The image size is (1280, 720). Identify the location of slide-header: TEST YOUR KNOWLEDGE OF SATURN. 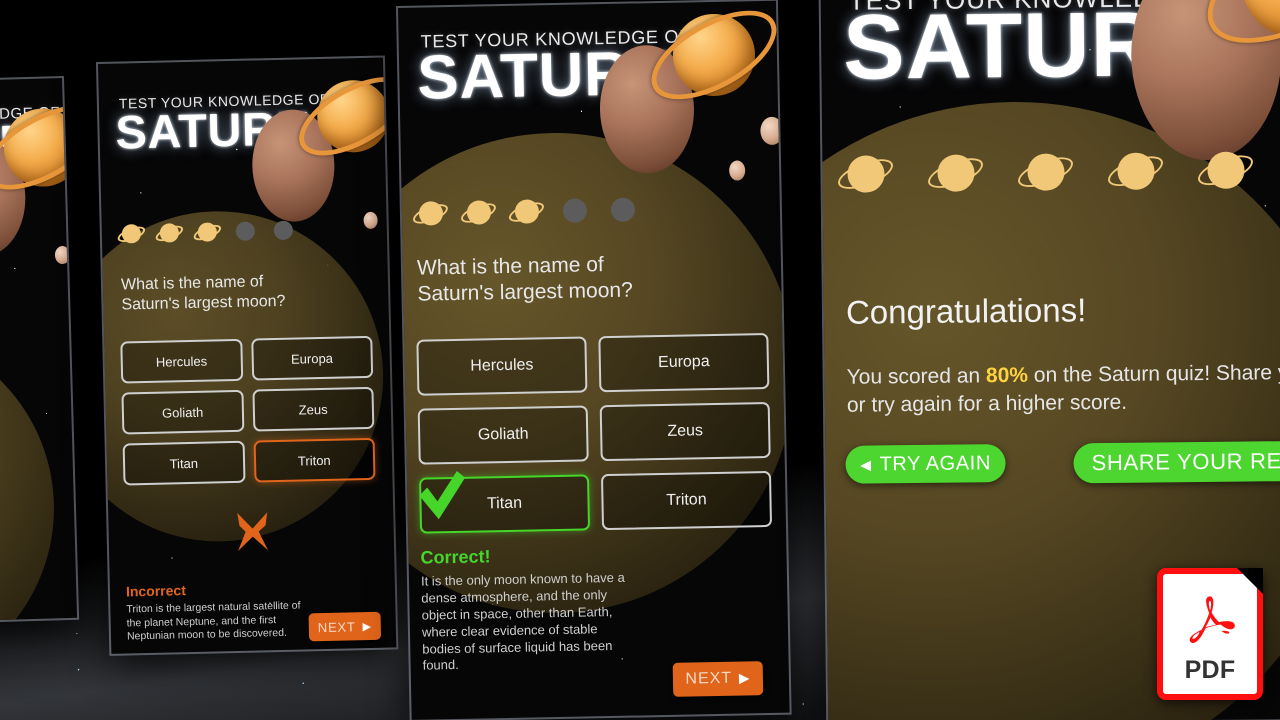
(31, 126).